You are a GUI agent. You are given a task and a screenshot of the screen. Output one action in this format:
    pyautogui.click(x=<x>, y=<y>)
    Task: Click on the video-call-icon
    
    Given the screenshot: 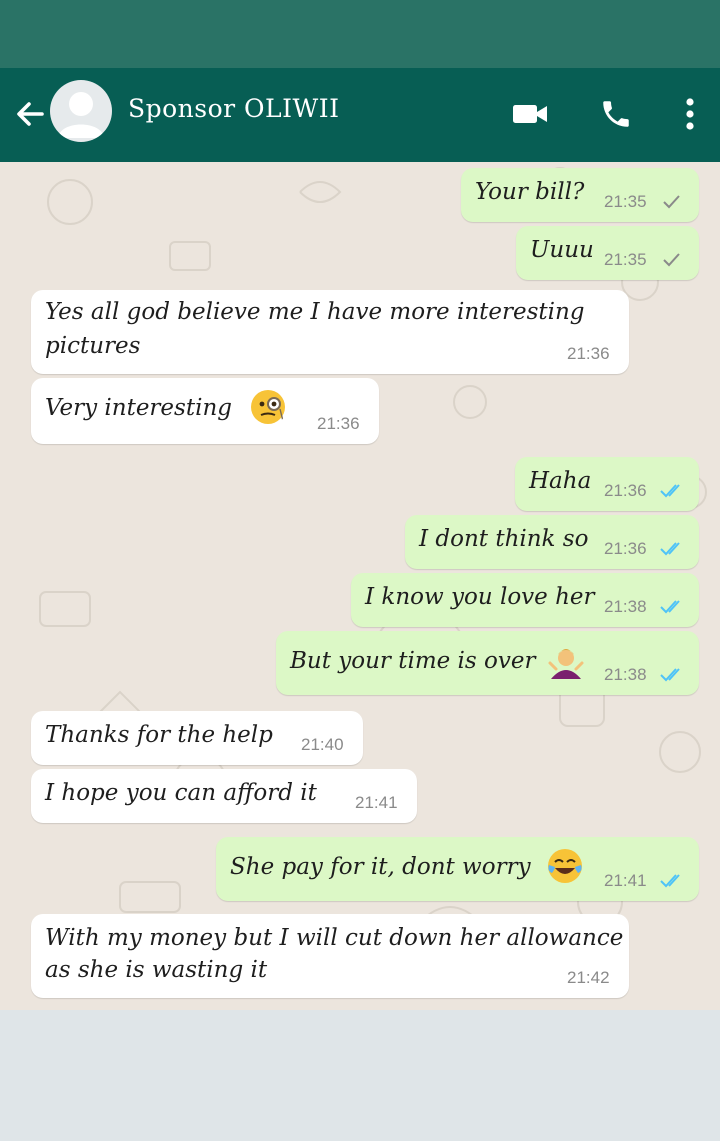 What is the action you would take?
    pyautogui.click(x=530, y=114)
    